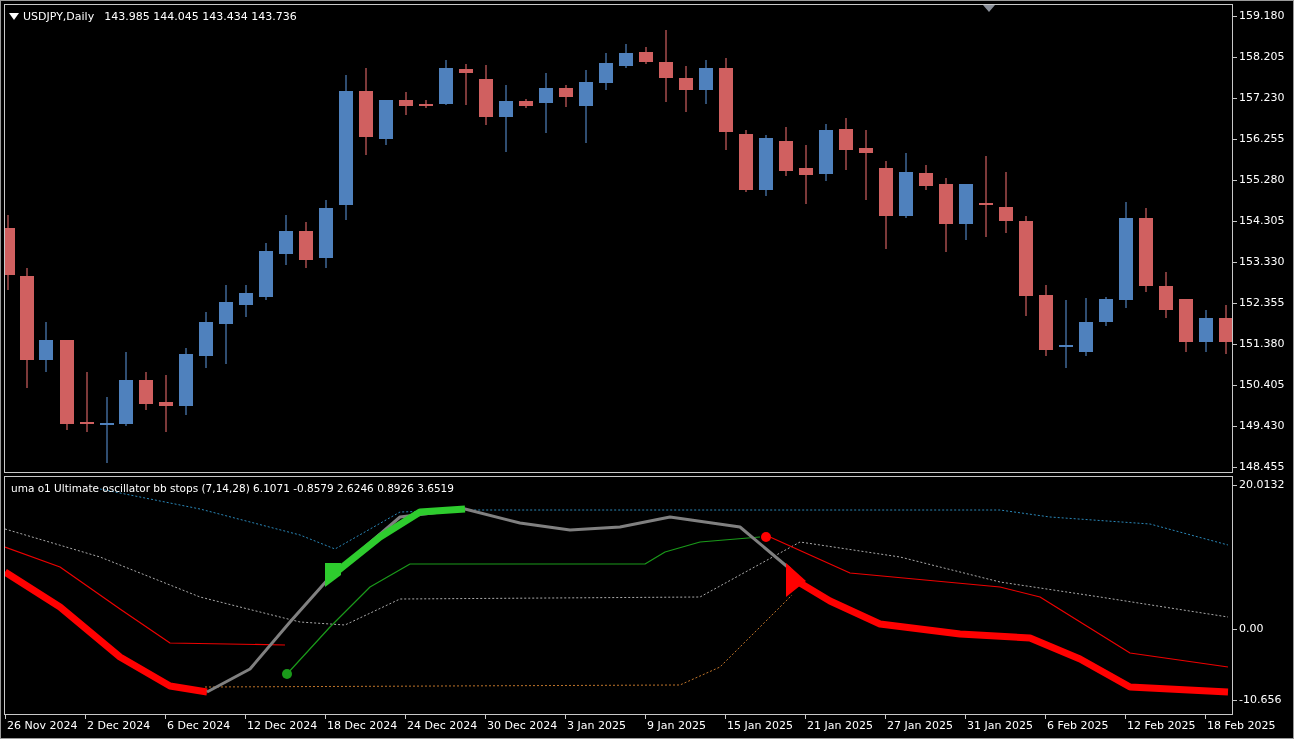 This screenshot has width=1294, height=739. I want to click on date-axis-label: 26 Nov 2024, so click(42, 725).